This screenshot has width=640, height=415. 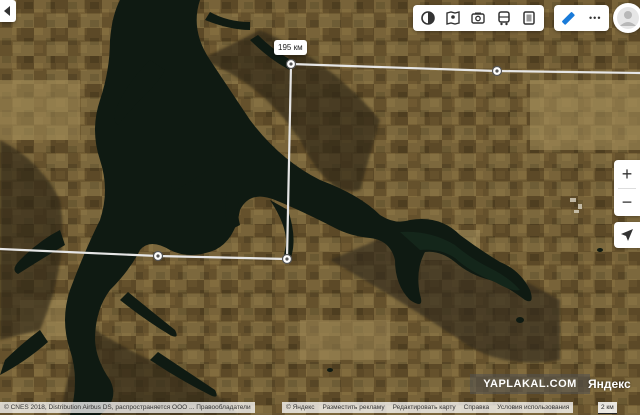 What do you see at coordinates (627, 174) in the screenshot?
I see `zoom-in-button: +` at bounding box center [627, 174].